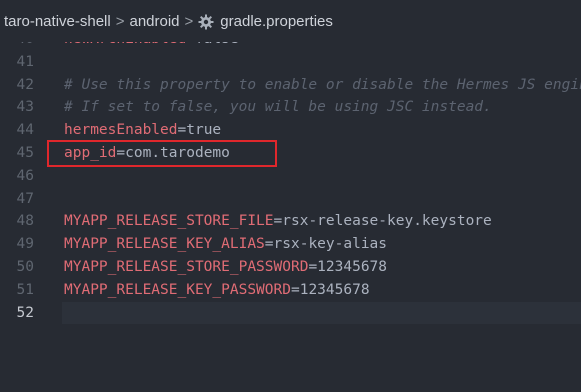  I want to click on property-key: MYAPP_RELEASE_KEY_PASSWORD, so click(177, 289).